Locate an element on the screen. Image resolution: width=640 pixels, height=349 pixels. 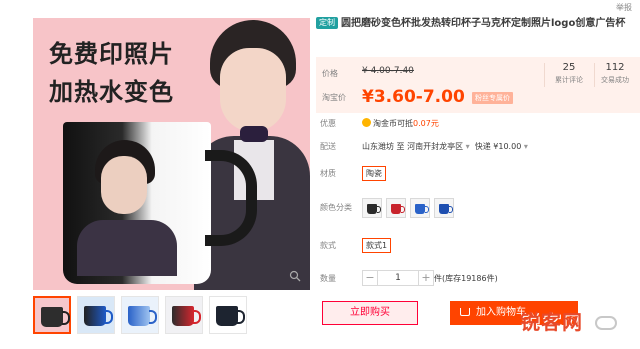
color-swatch-blue is located at coordinates (420, 208).